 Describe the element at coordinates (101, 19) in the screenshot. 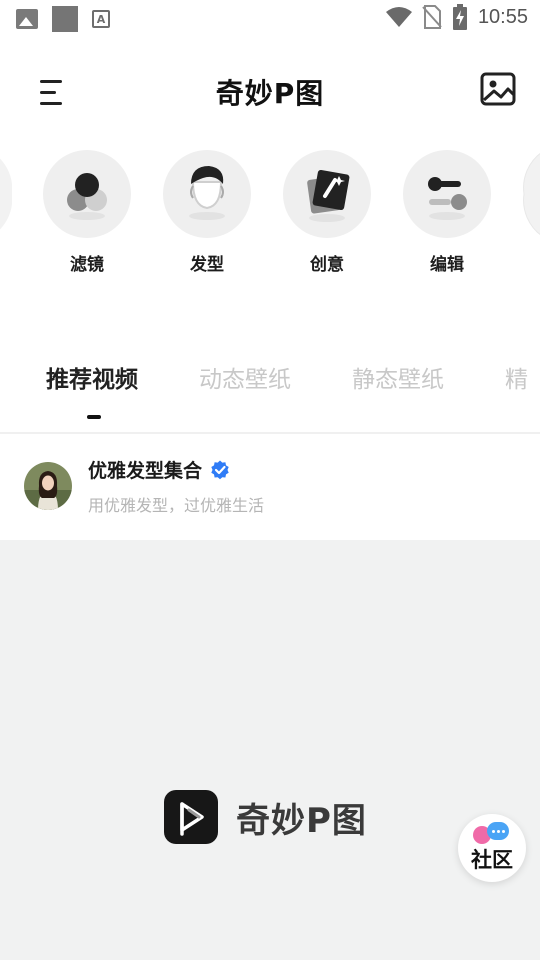

I see `font-notification-icon: A` at that location.